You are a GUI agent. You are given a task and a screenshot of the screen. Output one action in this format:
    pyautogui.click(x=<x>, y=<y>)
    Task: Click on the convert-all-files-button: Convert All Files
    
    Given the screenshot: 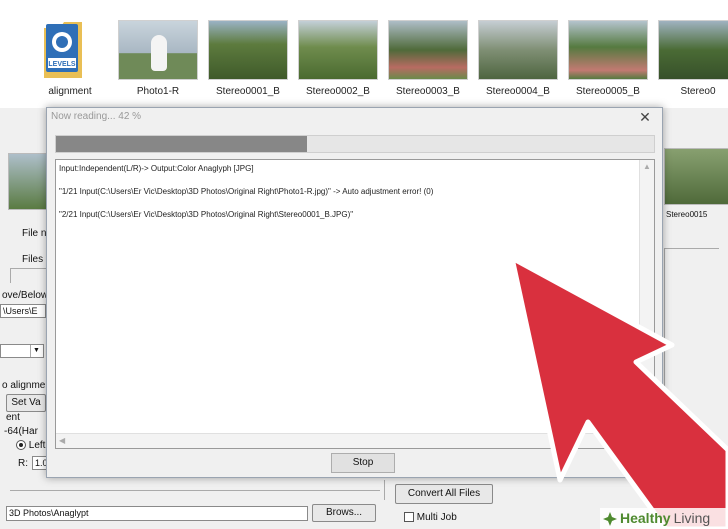 What is the action you would take?
    pyautogui.click(x=444, y=494)
    